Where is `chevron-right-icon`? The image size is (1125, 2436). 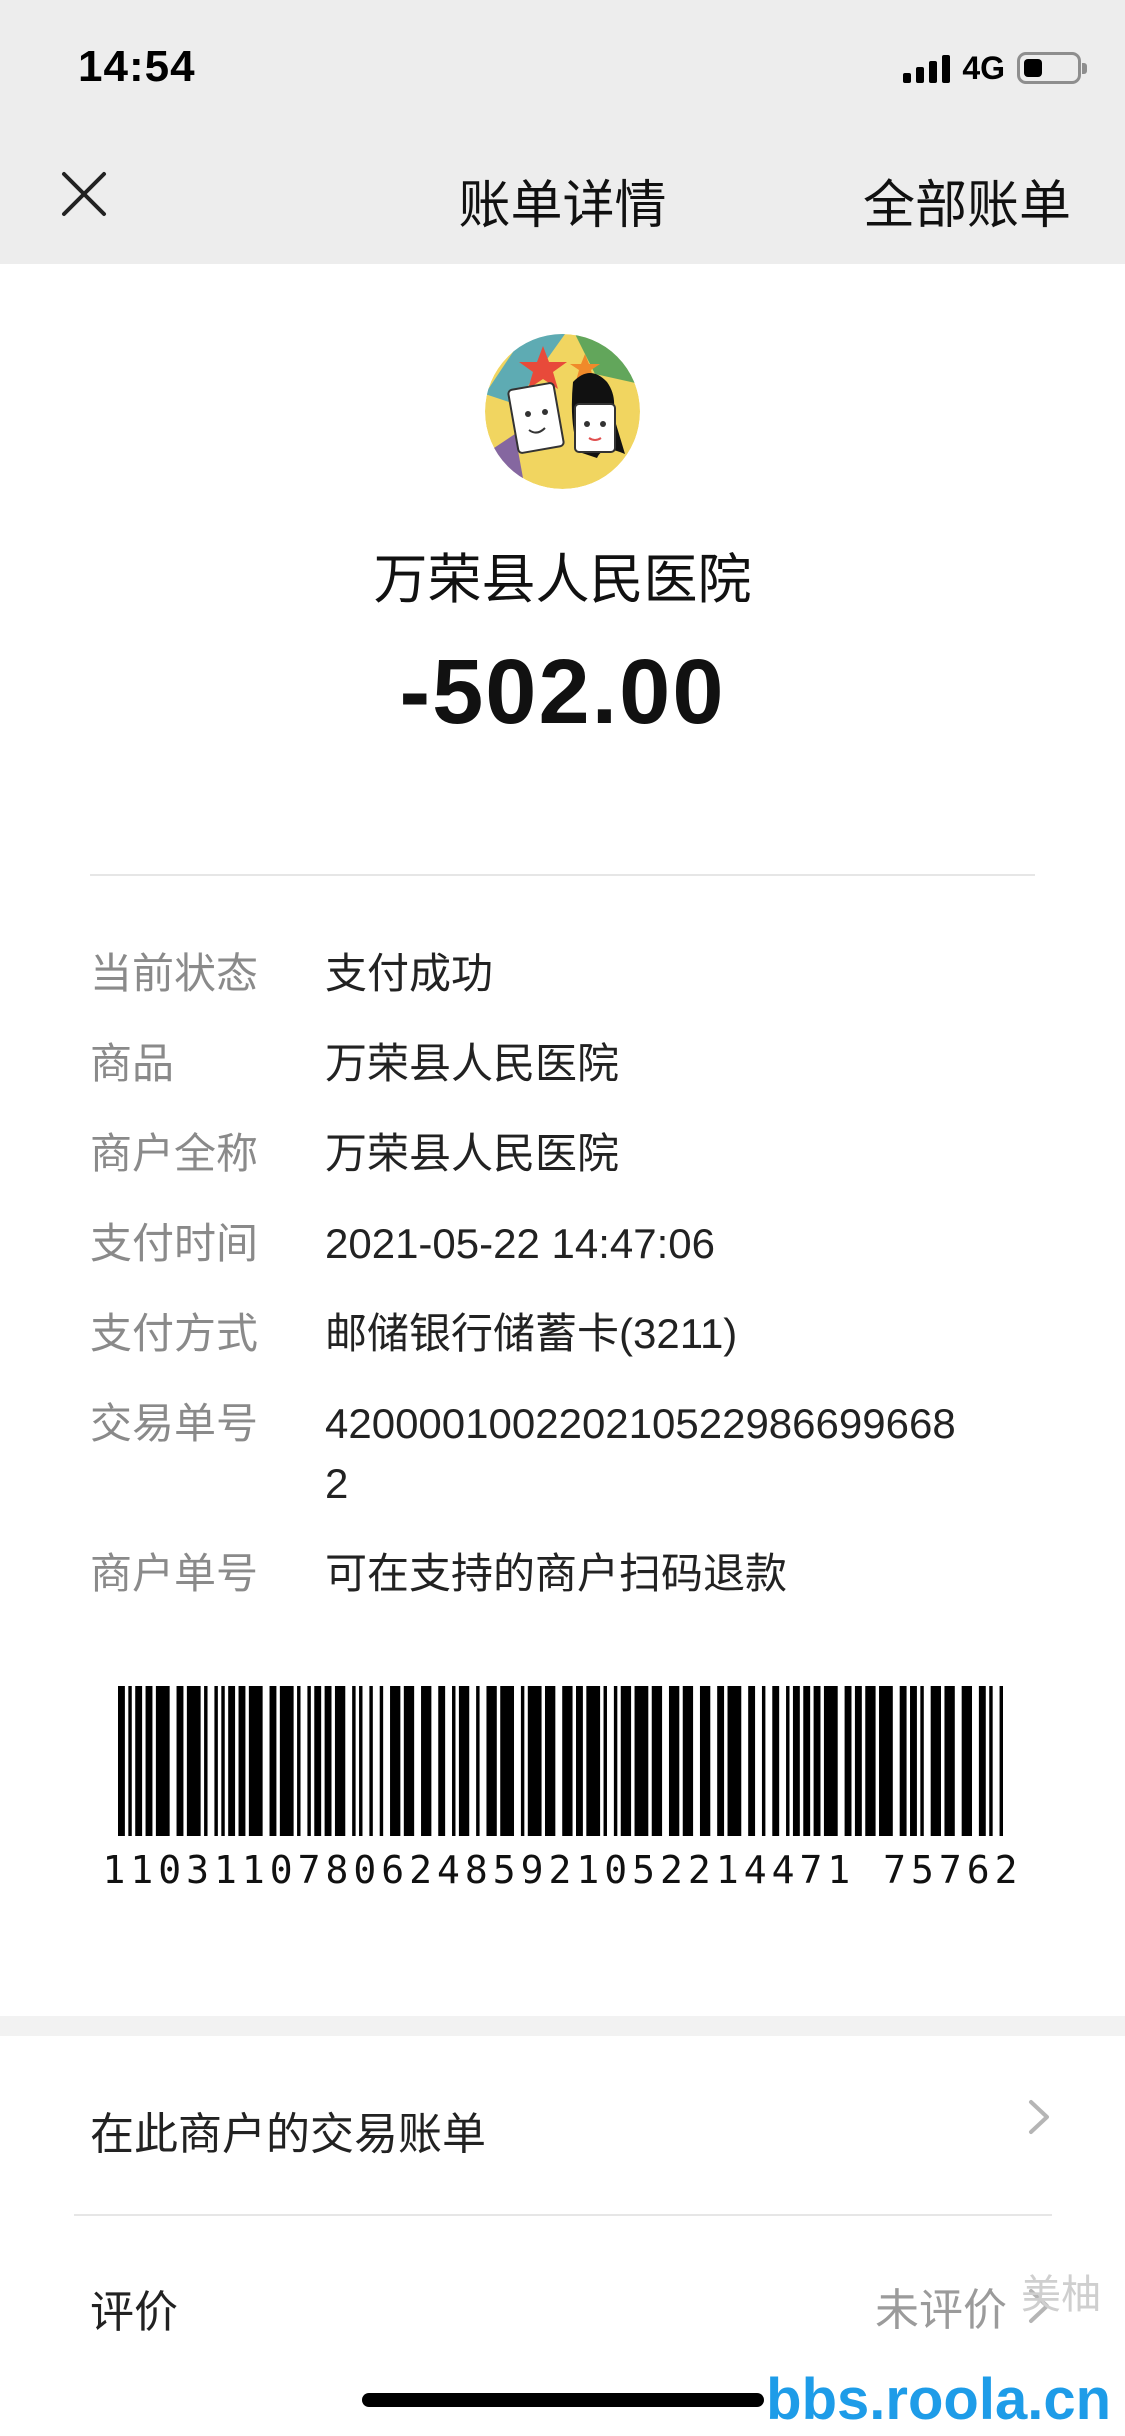 chevron-right-icon is located at coordinates (1039, 2117).